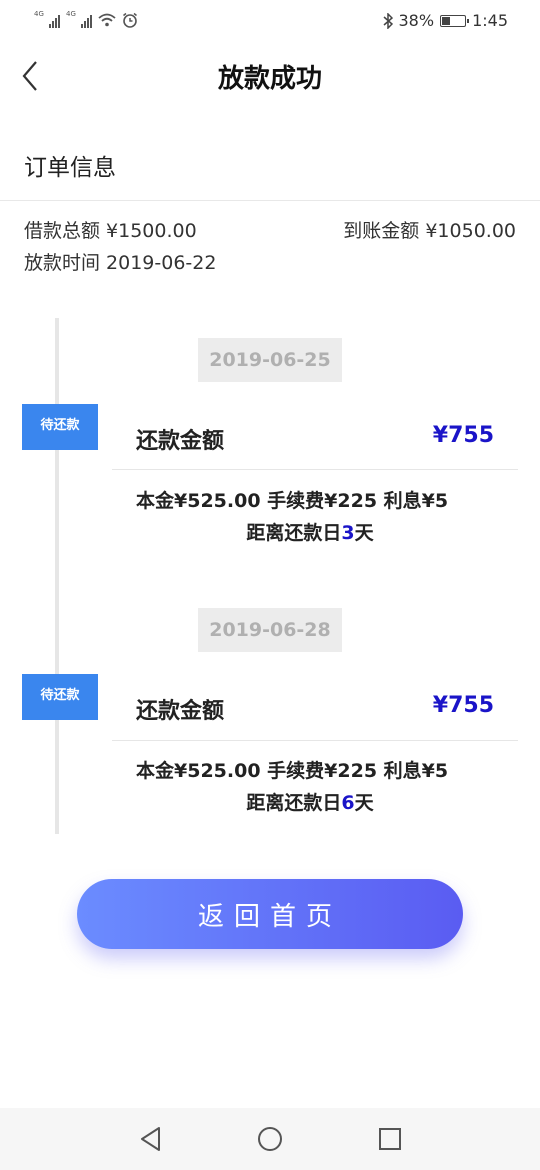  Describe the element at coordinates (270, 200) in the screenshot. I see `section-divider` at that location.